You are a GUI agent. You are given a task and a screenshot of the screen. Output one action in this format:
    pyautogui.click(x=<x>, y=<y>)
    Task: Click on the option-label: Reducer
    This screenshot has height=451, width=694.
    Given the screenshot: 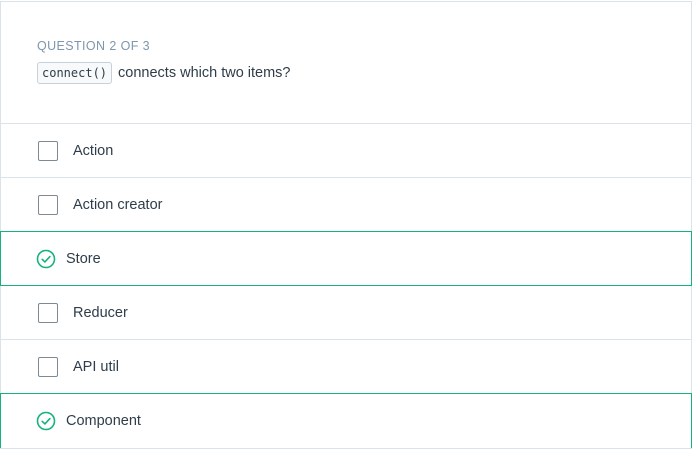 What is the action you would take?
    pyautogui.click(x=100, y=312)
    